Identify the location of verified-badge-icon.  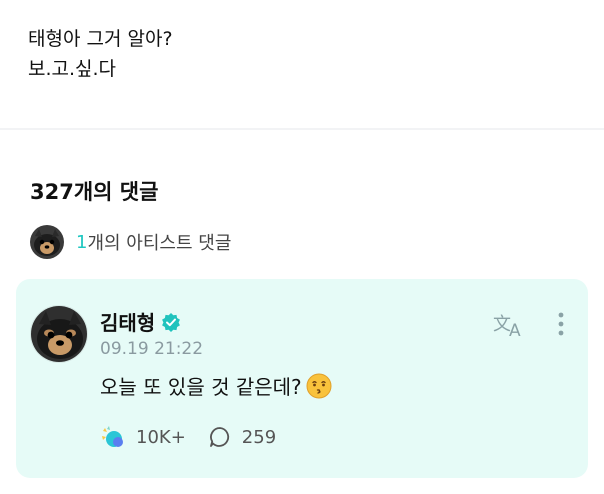
(171, 322).